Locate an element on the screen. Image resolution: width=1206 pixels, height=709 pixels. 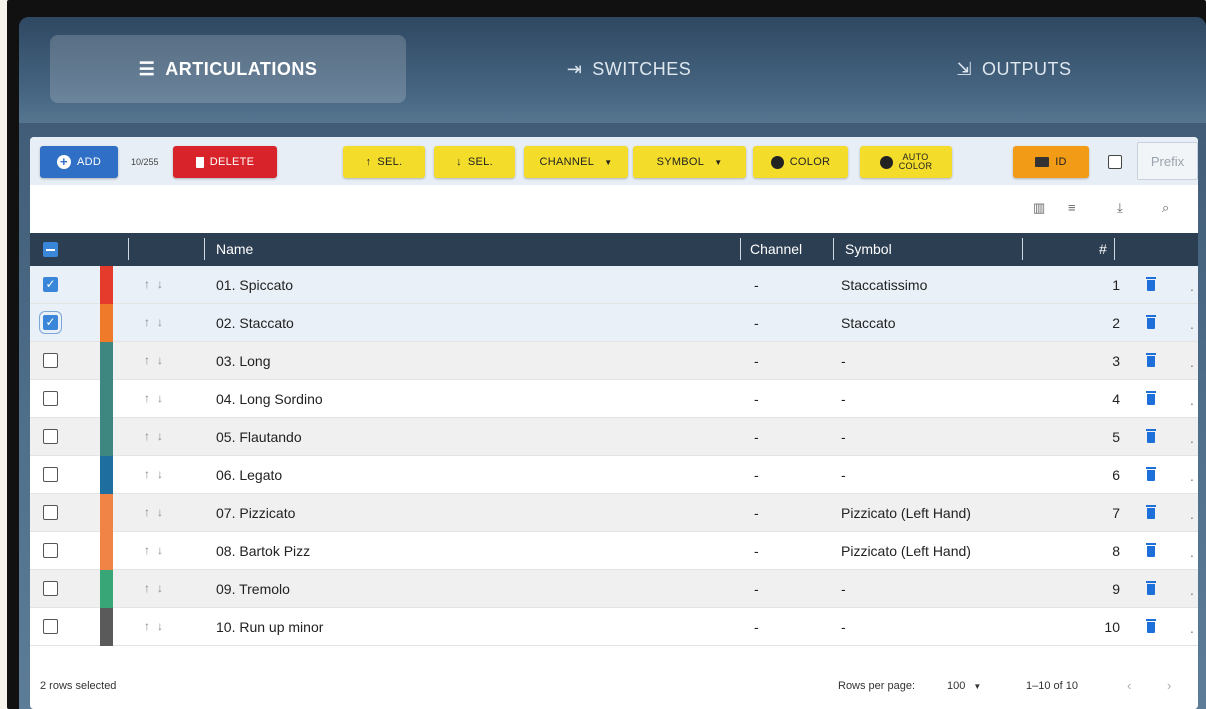
row-name: 10. Run up minor is located at coordinates (269, 627).